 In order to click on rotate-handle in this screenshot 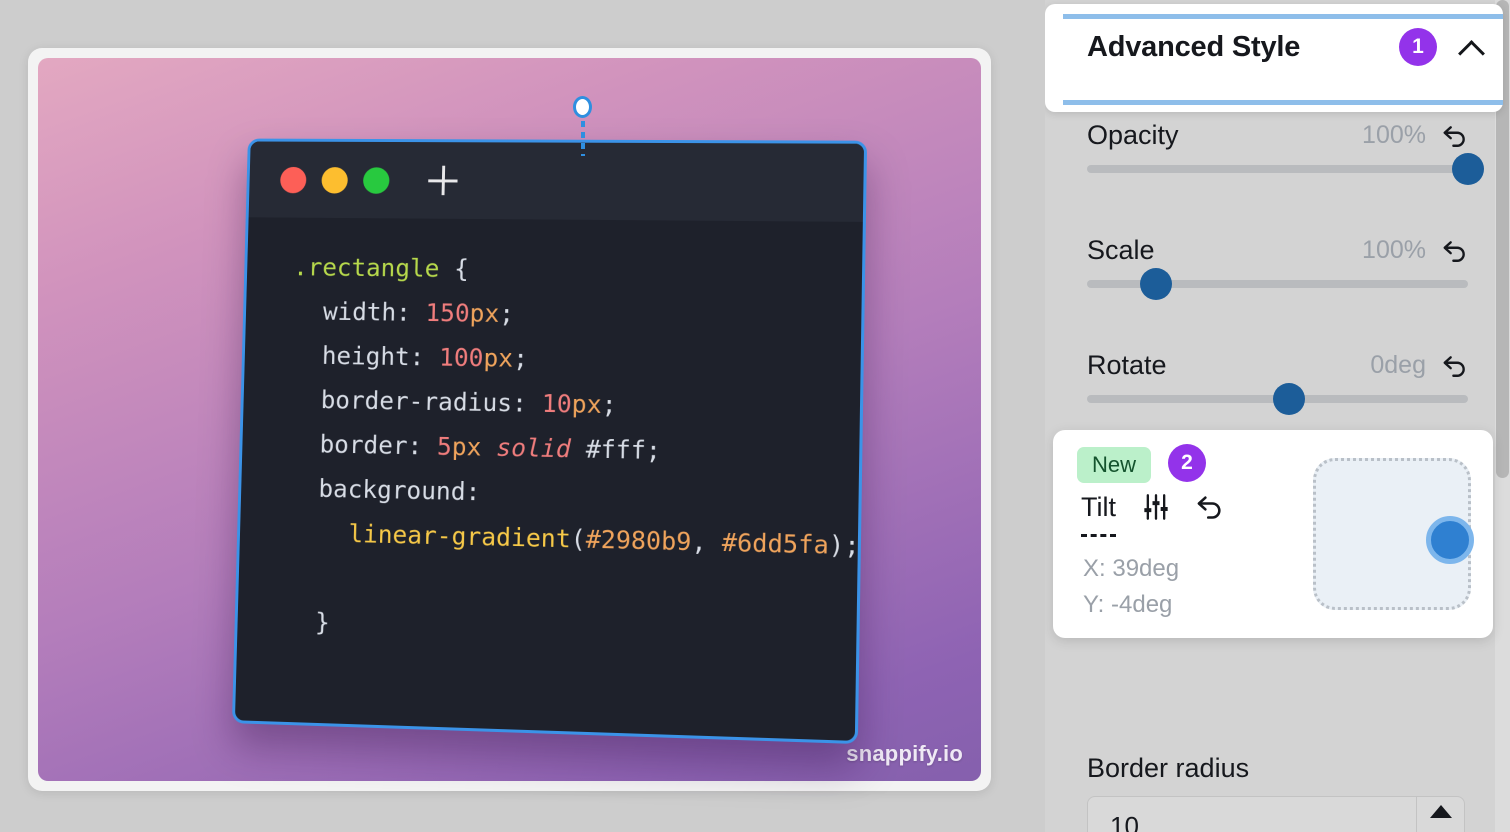, I will do `click(583, 126)`.